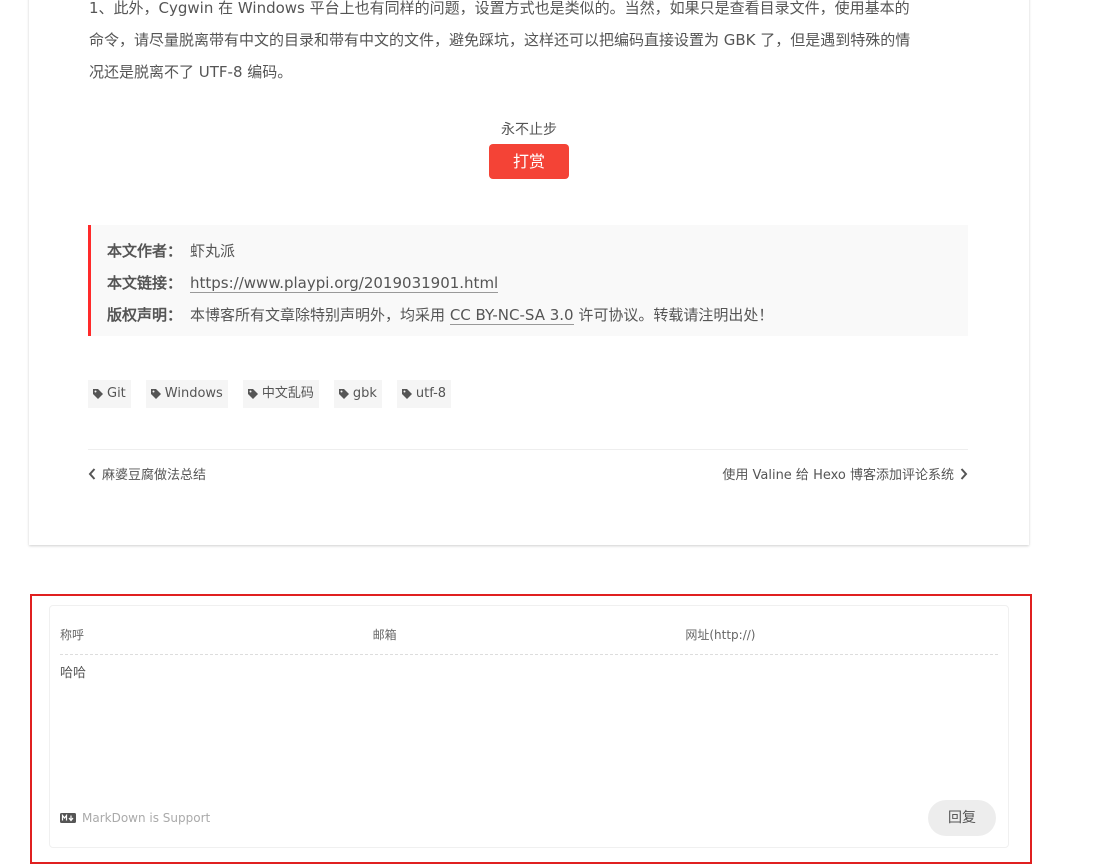 The image size is (1100, 866). I want to click on prev-post-title: 麻婆豆腐做法总结, so click(154, 475).